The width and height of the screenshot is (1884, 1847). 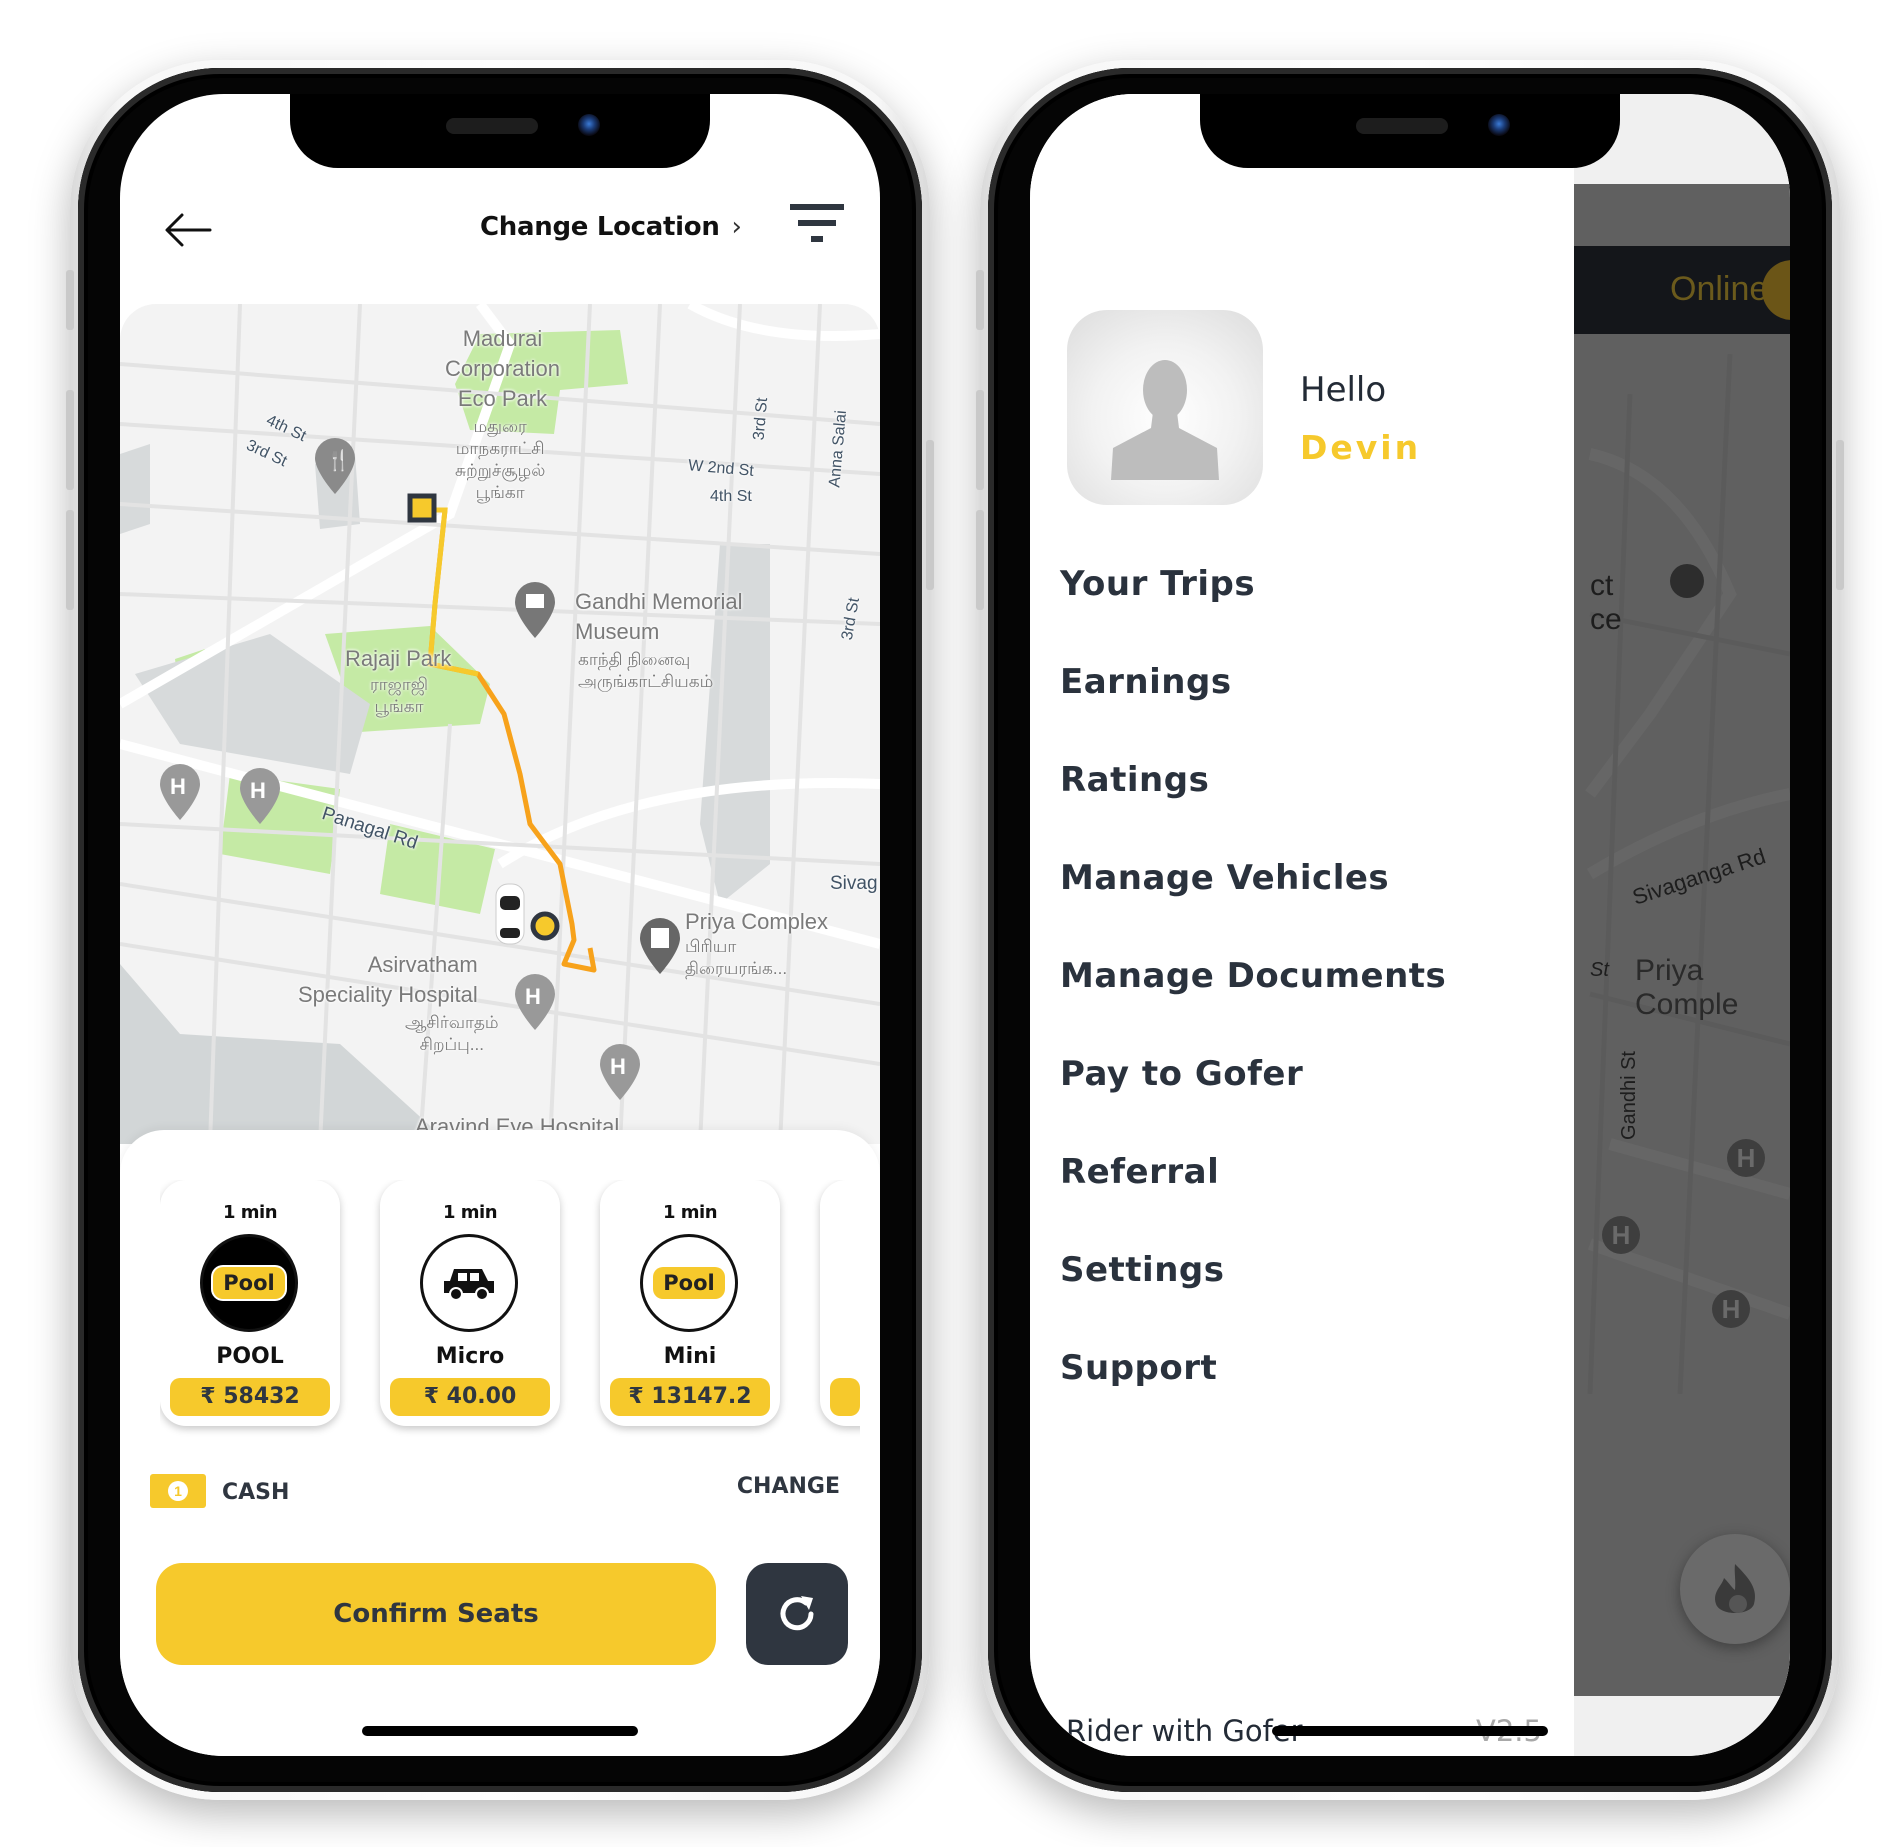 I want to click on museum-pin-icon, so click(x=535, y=610).